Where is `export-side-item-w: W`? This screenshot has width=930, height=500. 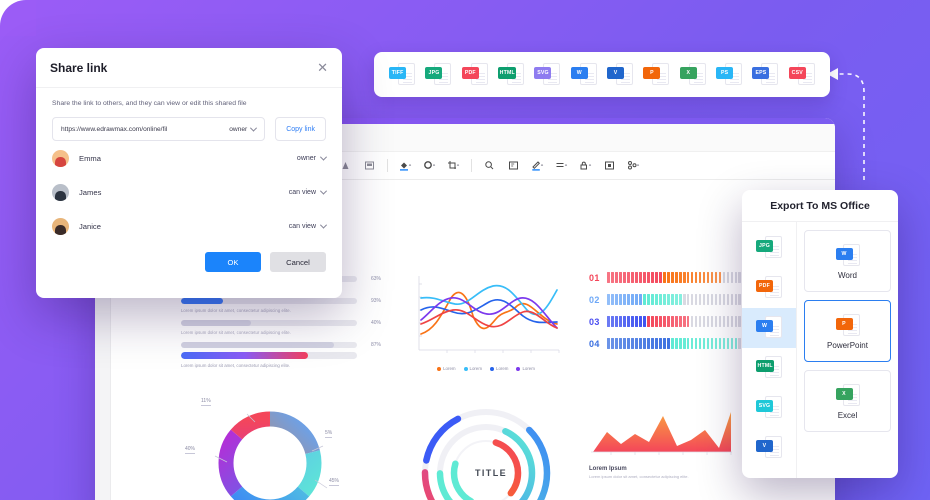 export-side-item-w: W is located at coordinates (769, 328).